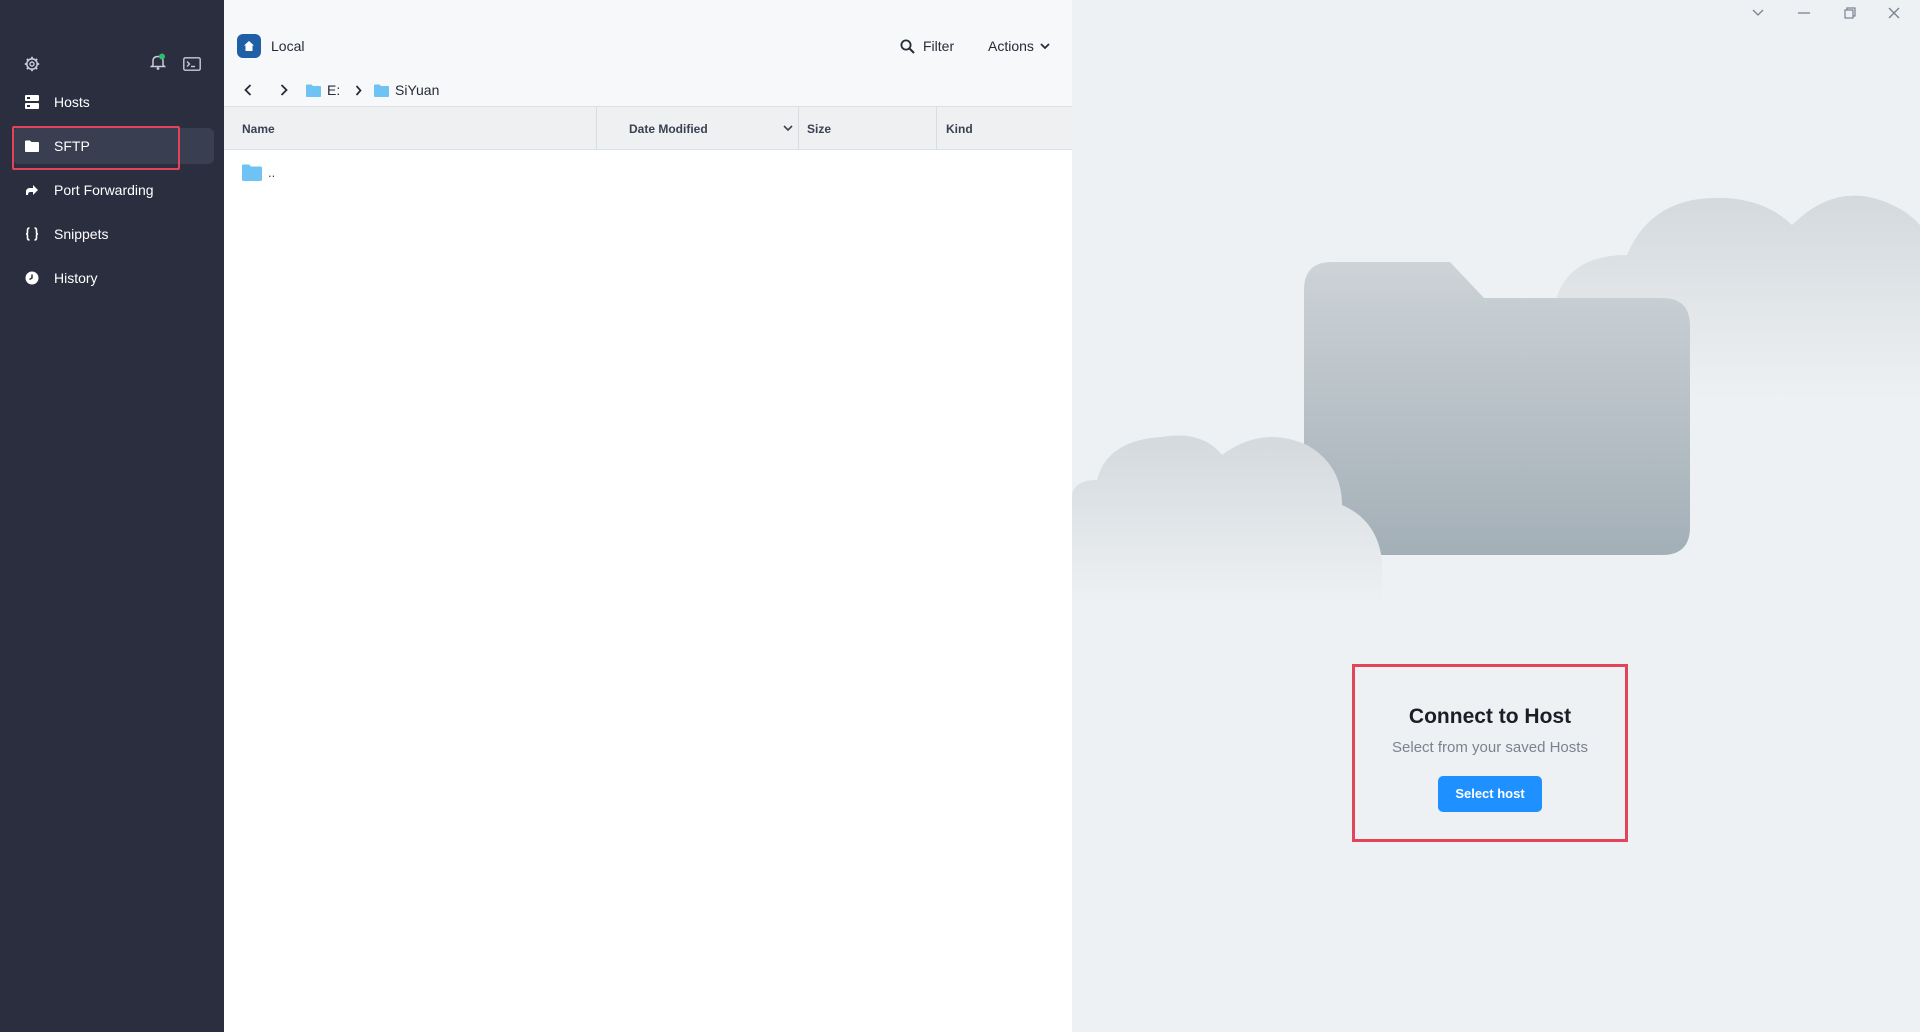 The width and height of the screenshot is (1920, 1032). I want to click on column-label: Date Modified, so click(668, 128).